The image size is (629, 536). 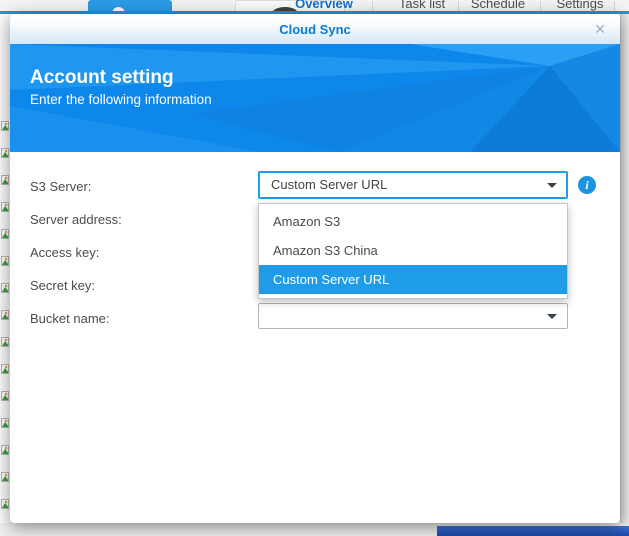 What do you see at coordinates (121, 99) in the screenshot?
I see `step-subtitle: Enter the following information` at bounding box center [121, 99].